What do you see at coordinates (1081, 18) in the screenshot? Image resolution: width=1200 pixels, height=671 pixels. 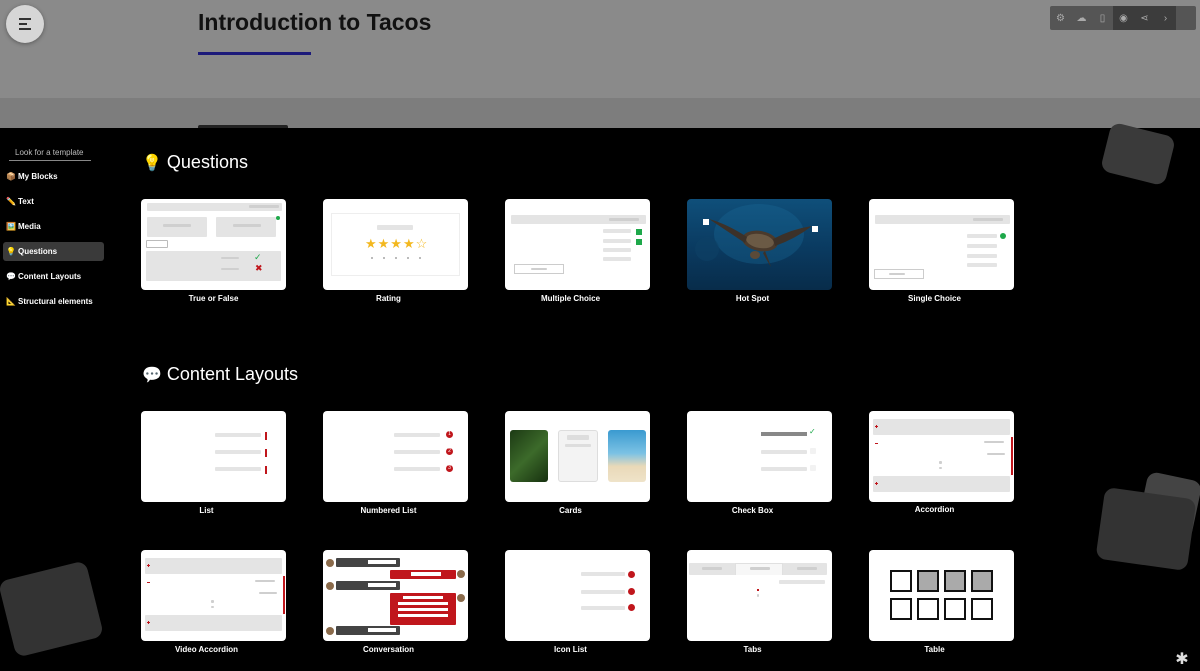 I see `cloud-upload-icon: ☁` at bounding box center [1081, 18].